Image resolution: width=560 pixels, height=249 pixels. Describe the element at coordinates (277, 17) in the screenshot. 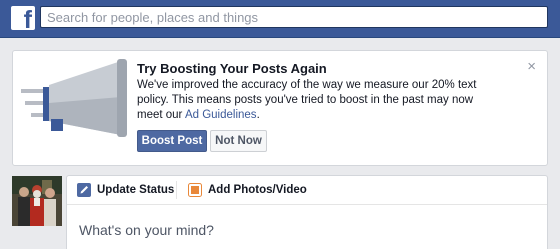

I see `search-input` at that location.